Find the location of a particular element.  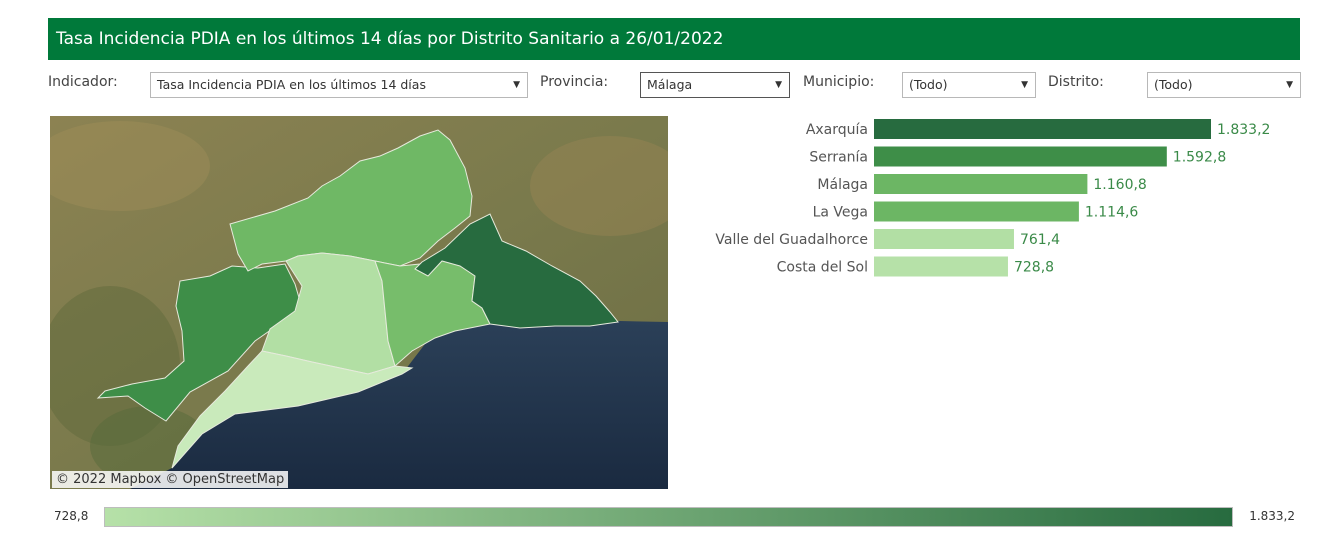

bar-value-label: 728,8 is located at coordinates (1034, 268).